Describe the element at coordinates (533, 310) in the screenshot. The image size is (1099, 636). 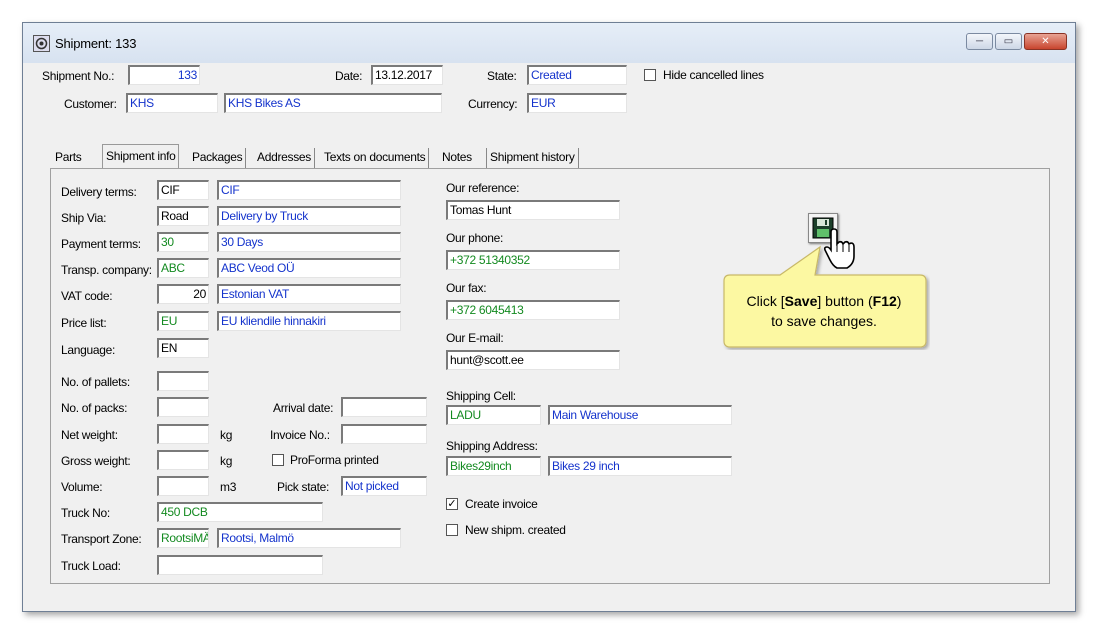
I see `our-fax-field: +372 6045413` at that location.